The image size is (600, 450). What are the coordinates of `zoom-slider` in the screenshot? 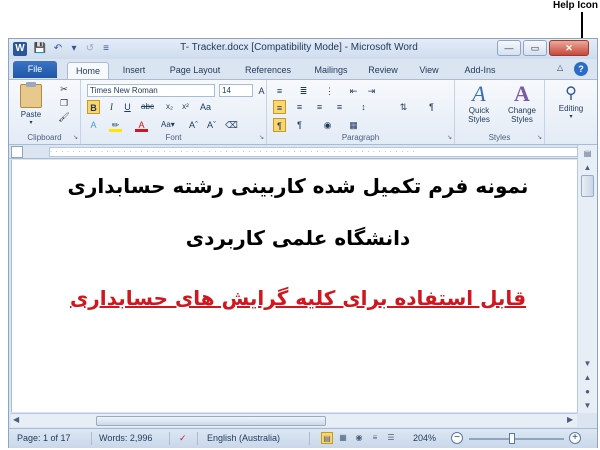 It's located at (516, 439).